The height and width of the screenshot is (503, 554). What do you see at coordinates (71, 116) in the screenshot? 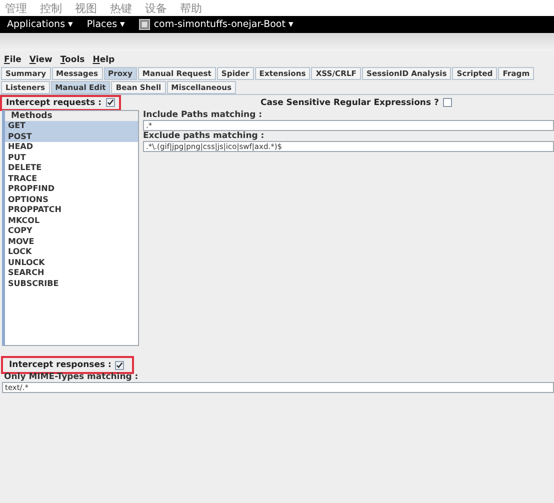
I see `list-title: Methods` at bounding box center [71, 116].